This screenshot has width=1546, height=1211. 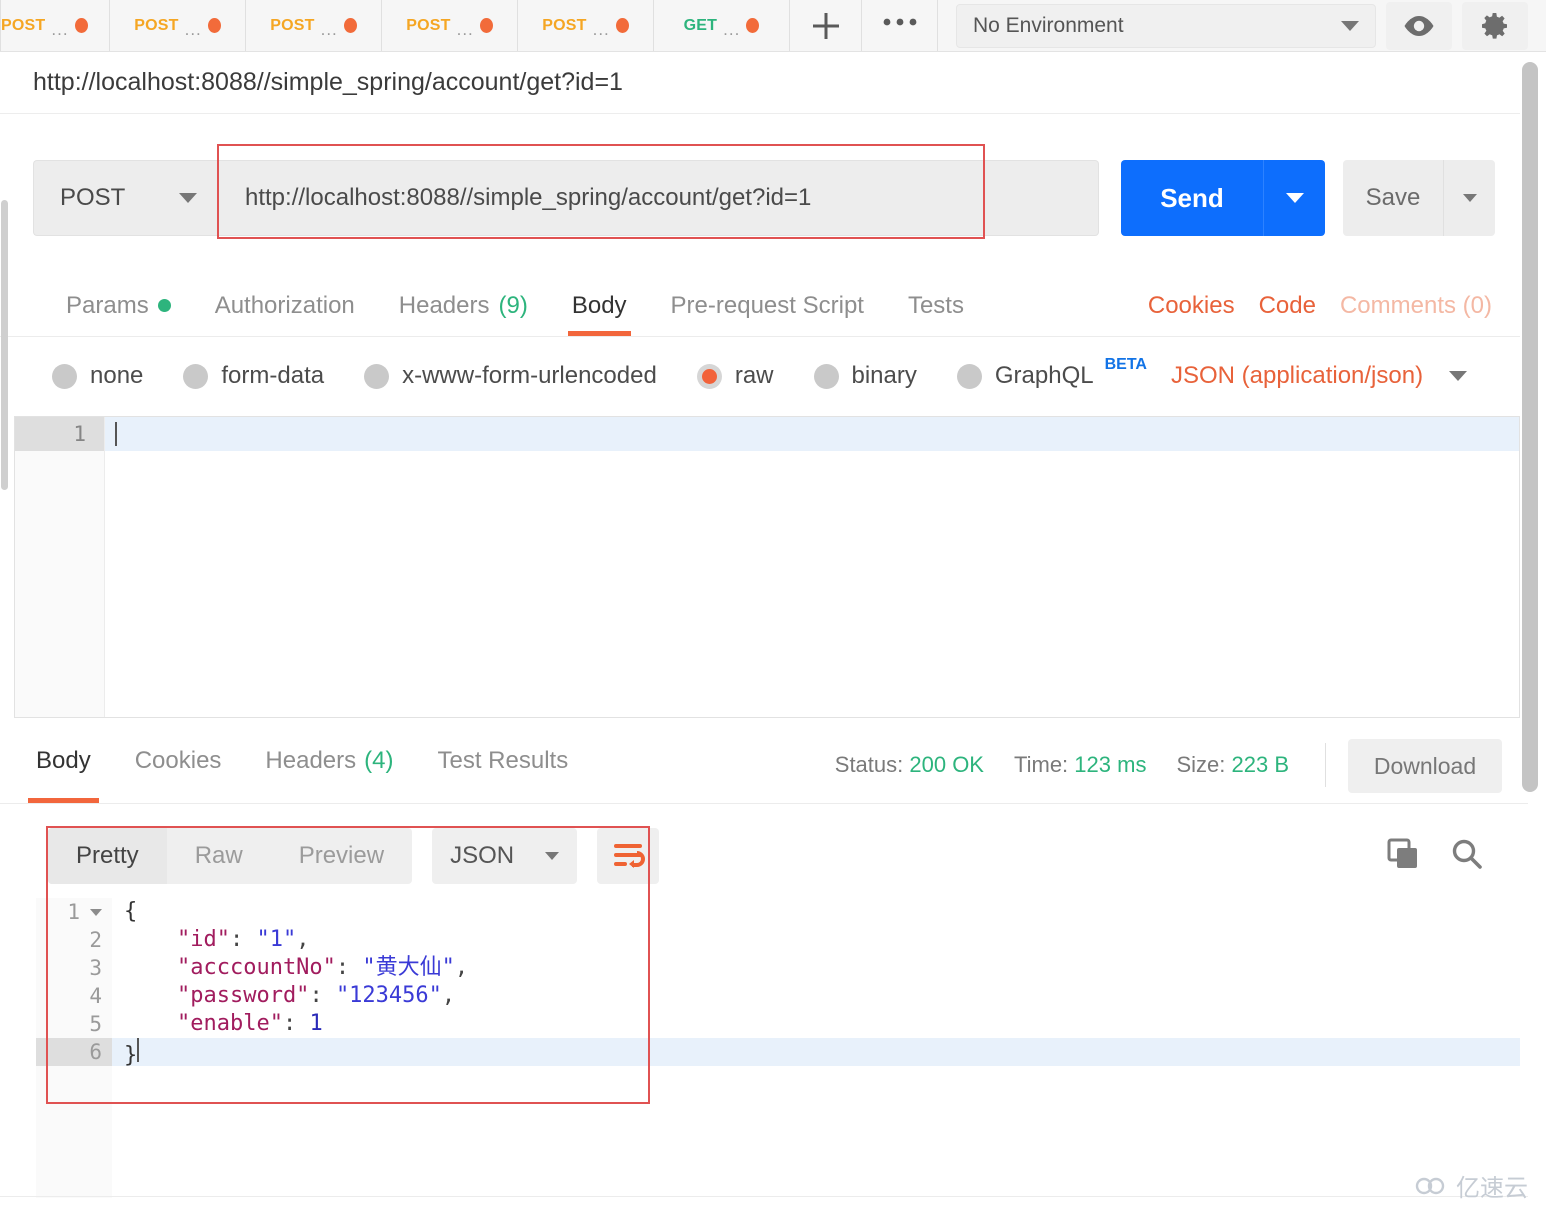 What do you see at coordinates (116, 434) in the screenshot?
I see `text-cursor` at bounding box center [116, 434].